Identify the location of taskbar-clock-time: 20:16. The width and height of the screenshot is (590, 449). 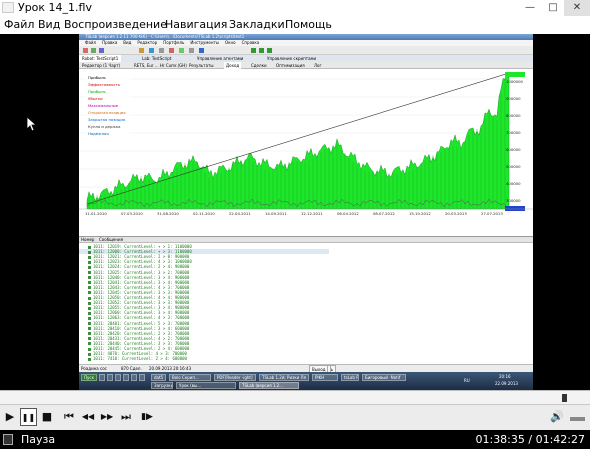
(505, 376).